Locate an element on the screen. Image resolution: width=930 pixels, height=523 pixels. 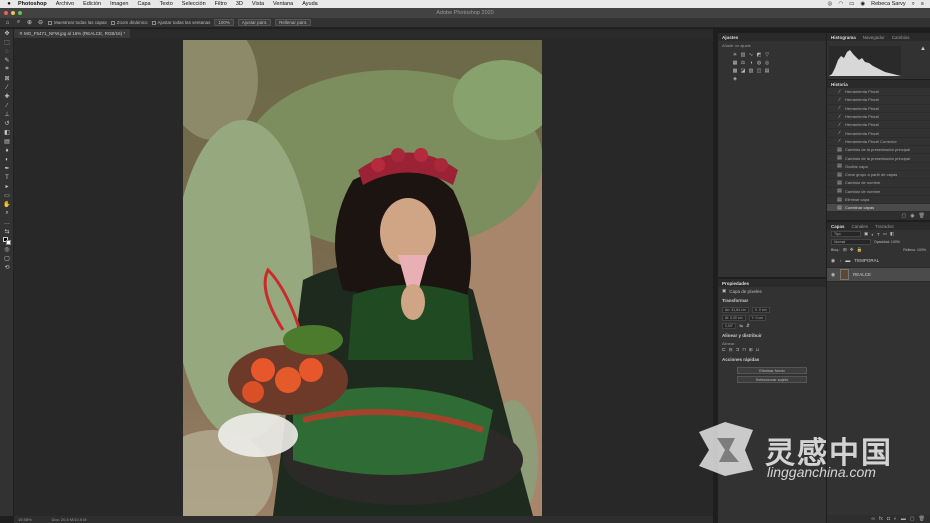
tab-cambios: Cambios is located at coordinates (901, 37).